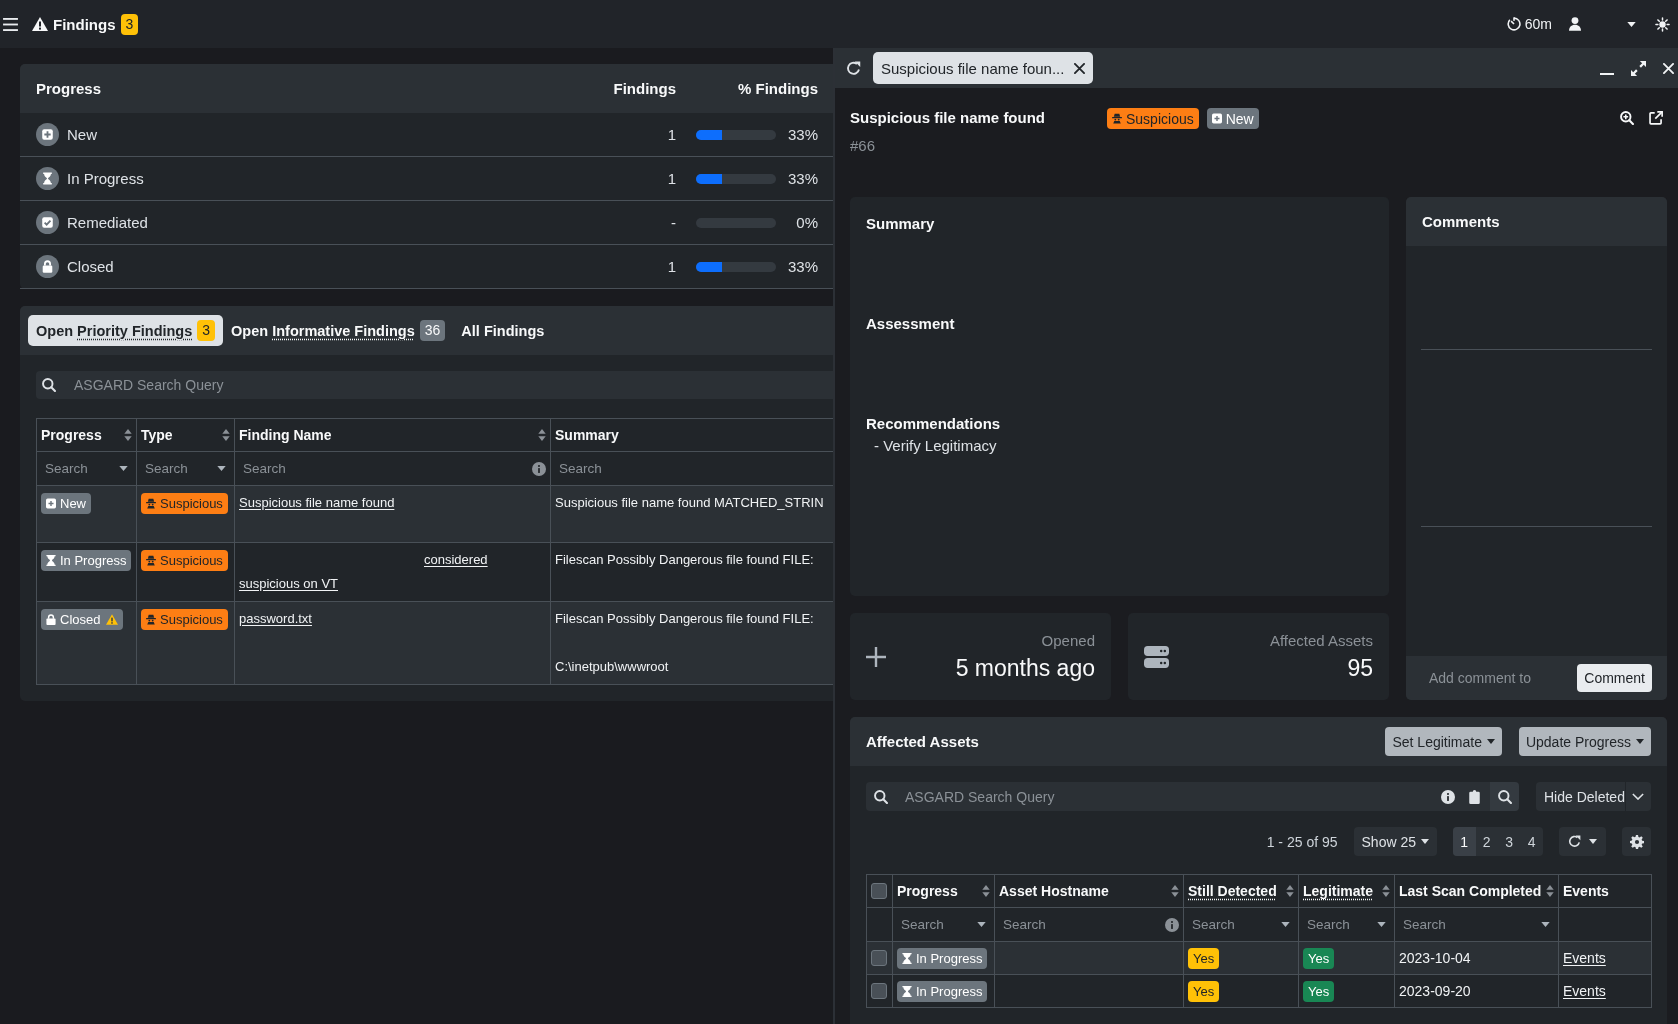  I want to click on menu-icon, so click(10, 24).